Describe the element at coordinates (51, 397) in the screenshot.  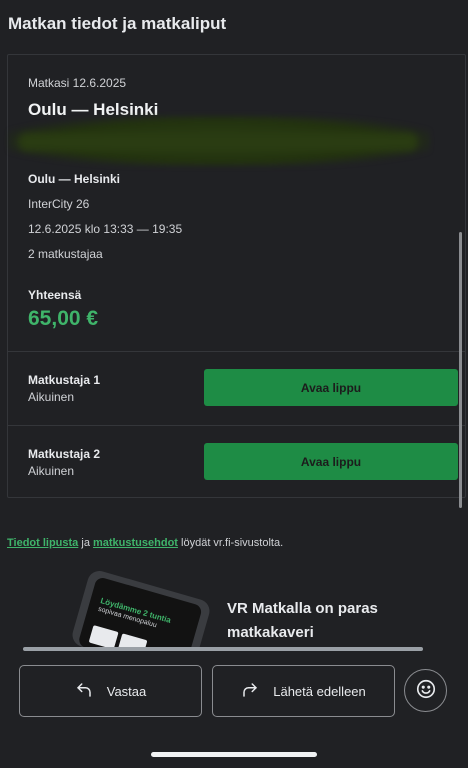
I see `passenger-1-type: Aikuinen` at that location.